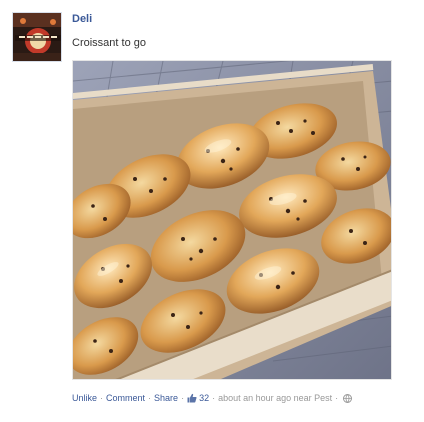 This screenshot has height=422, width=424. Describe the element at coordinates (192, 398) in the screenshot. I see `thumbs-up-icon` at that location.